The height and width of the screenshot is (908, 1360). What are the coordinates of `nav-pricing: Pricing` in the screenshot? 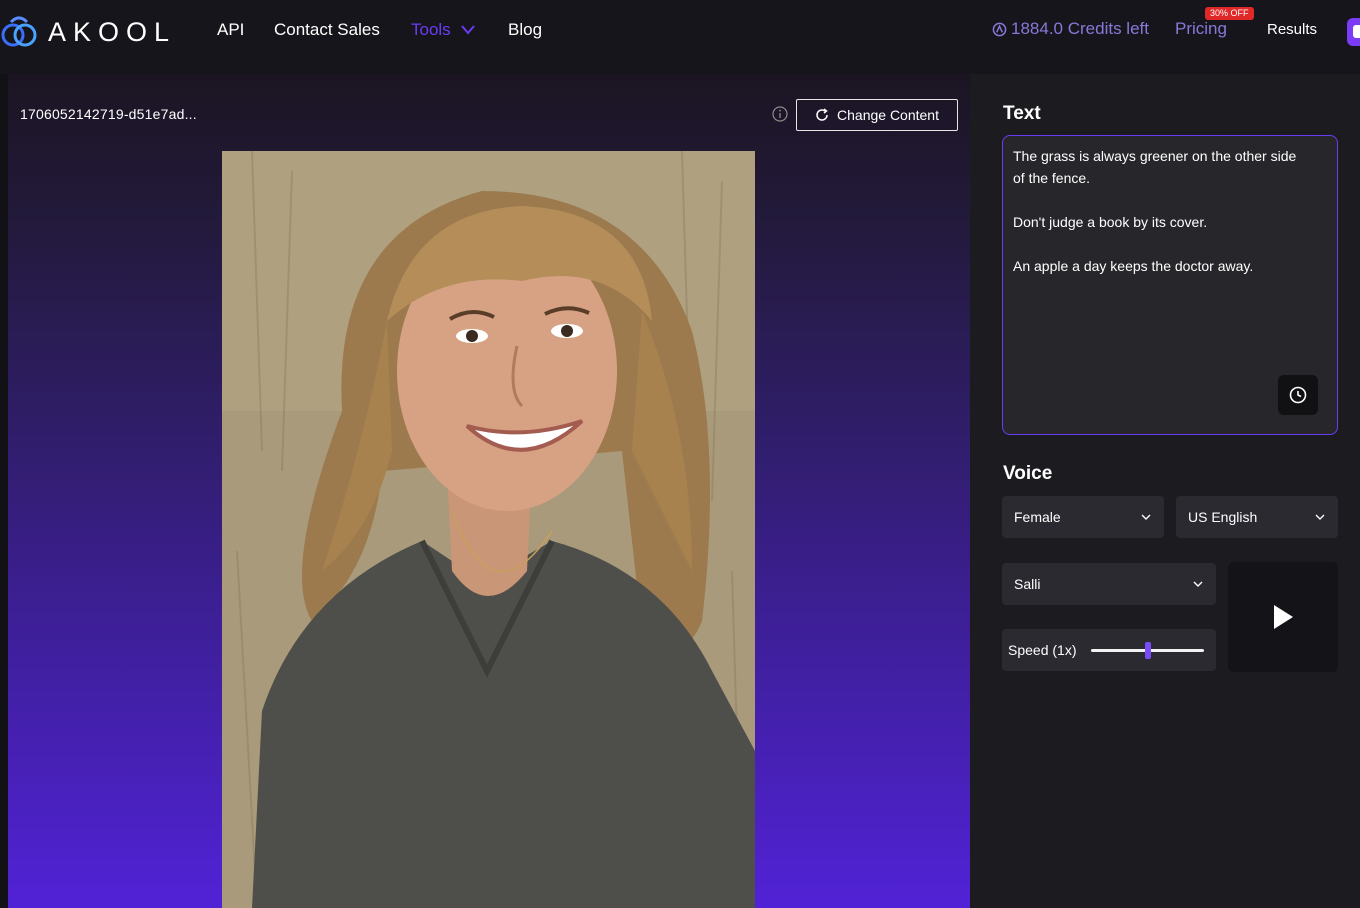 It's located at (1201, 29).